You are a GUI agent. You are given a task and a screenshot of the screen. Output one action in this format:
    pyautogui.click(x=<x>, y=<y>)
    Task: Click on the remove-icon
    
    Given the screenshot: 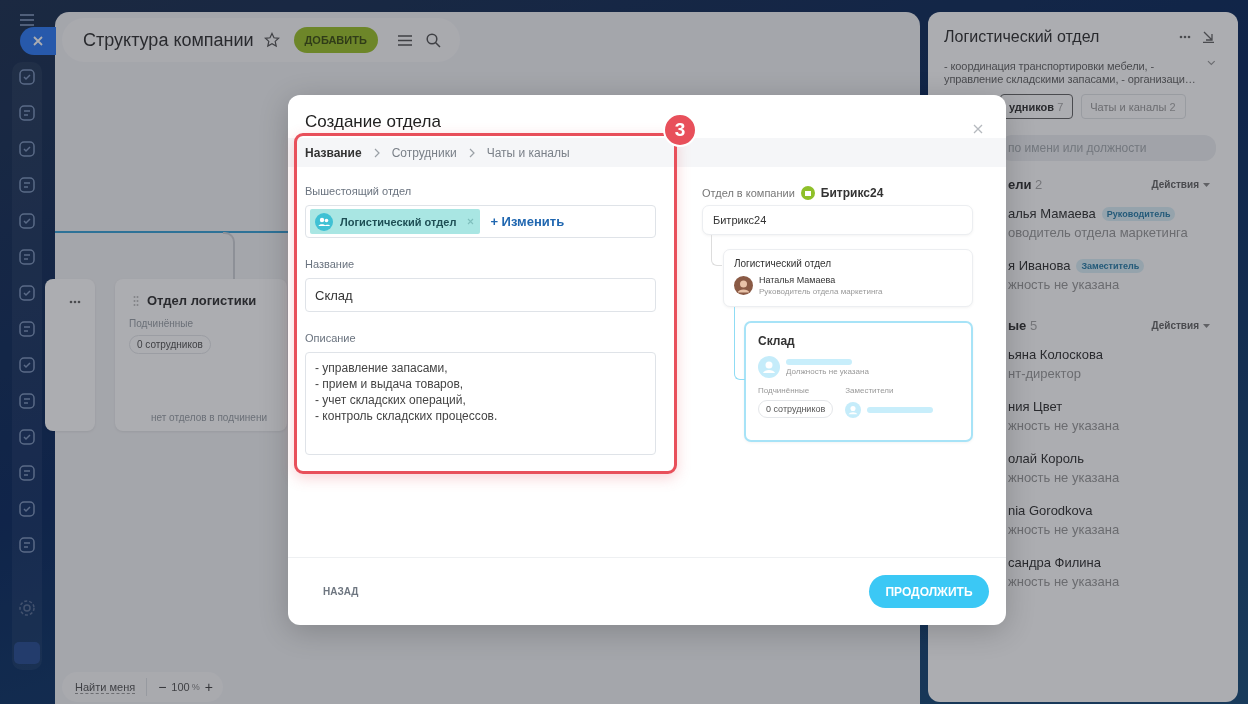 What is the action you would take?
    pyautogui.click(x=471, y=221)
    